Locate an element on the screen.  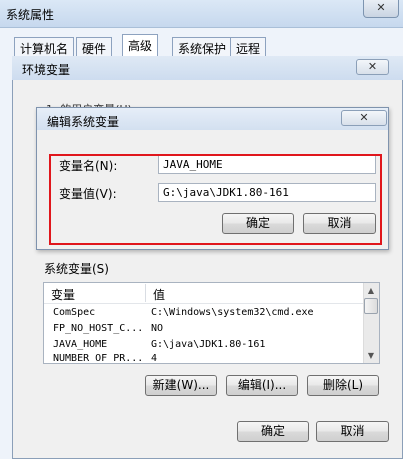
table-row-value: 4 is located at coordinates (256, 358).